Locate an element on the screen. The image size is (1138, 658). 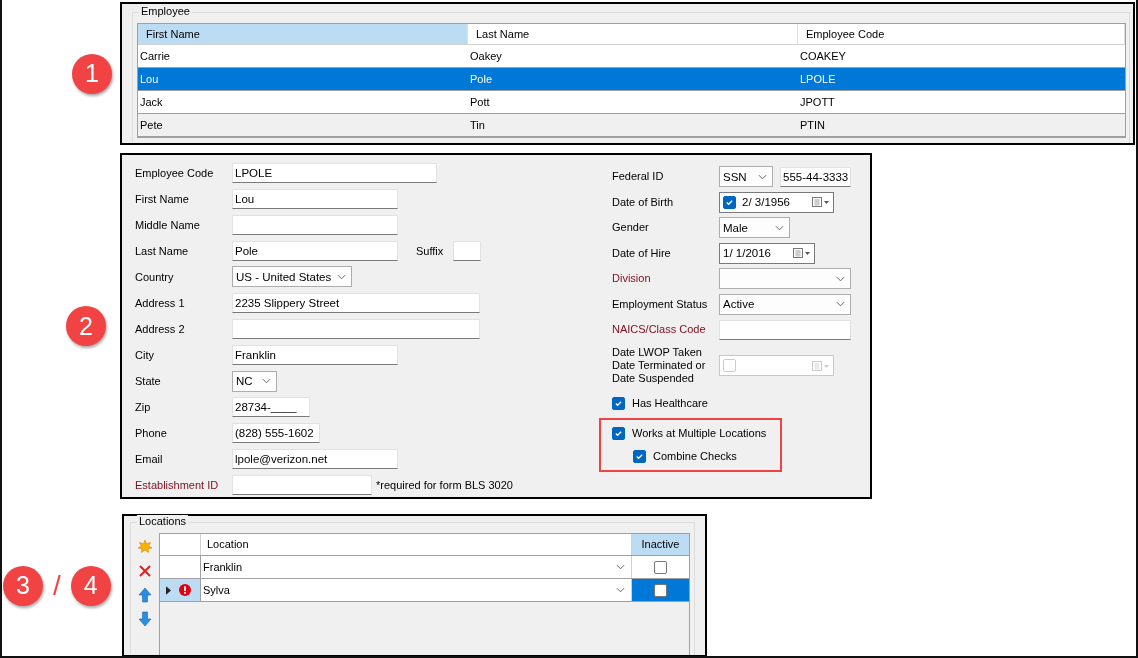
field-label: Date of Birth is located at coordinates (643, 202).